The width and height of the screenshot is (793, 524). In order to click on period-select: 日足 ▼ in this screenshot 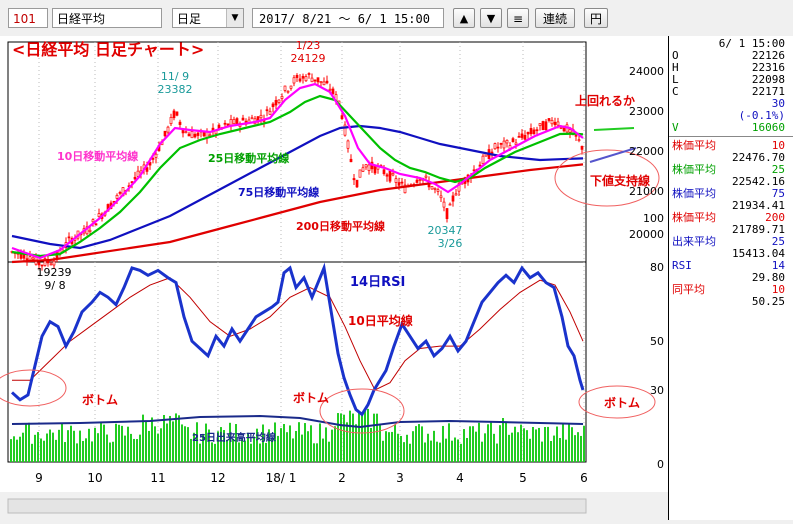, I will do `click(208, 18)`.